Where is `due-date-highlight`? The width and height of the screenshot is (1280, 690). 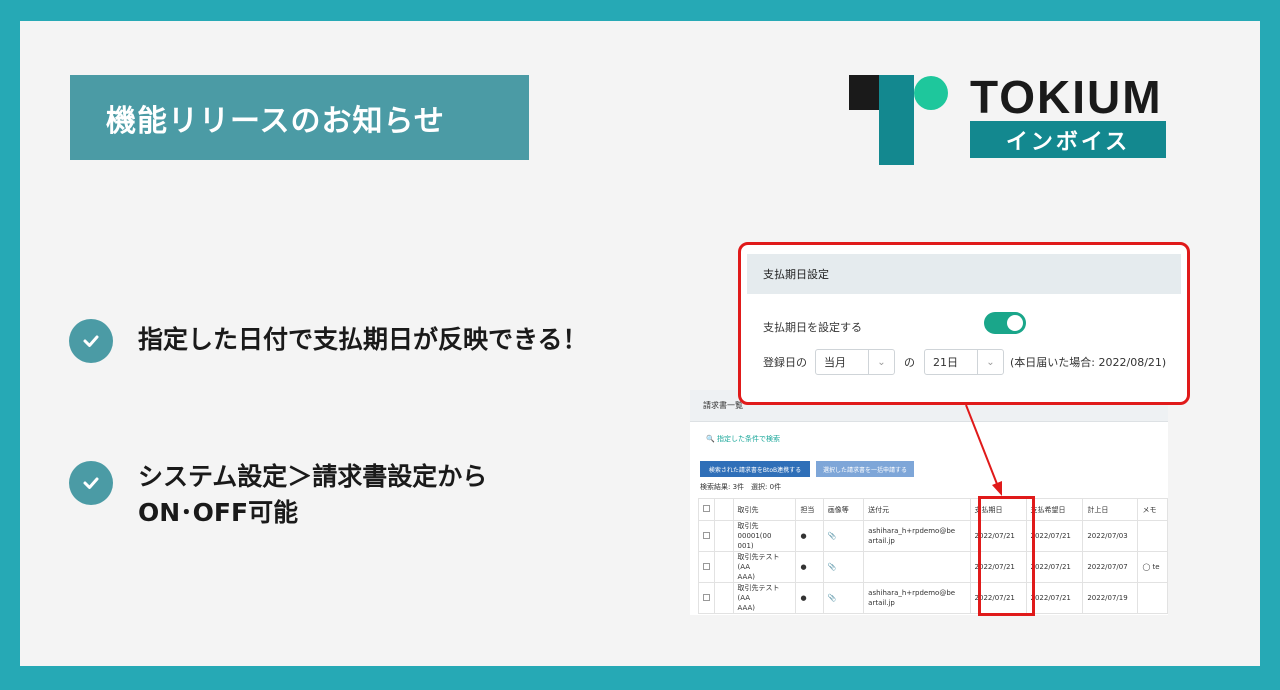
due-date-highlight is located at coordinates (1006, 556).